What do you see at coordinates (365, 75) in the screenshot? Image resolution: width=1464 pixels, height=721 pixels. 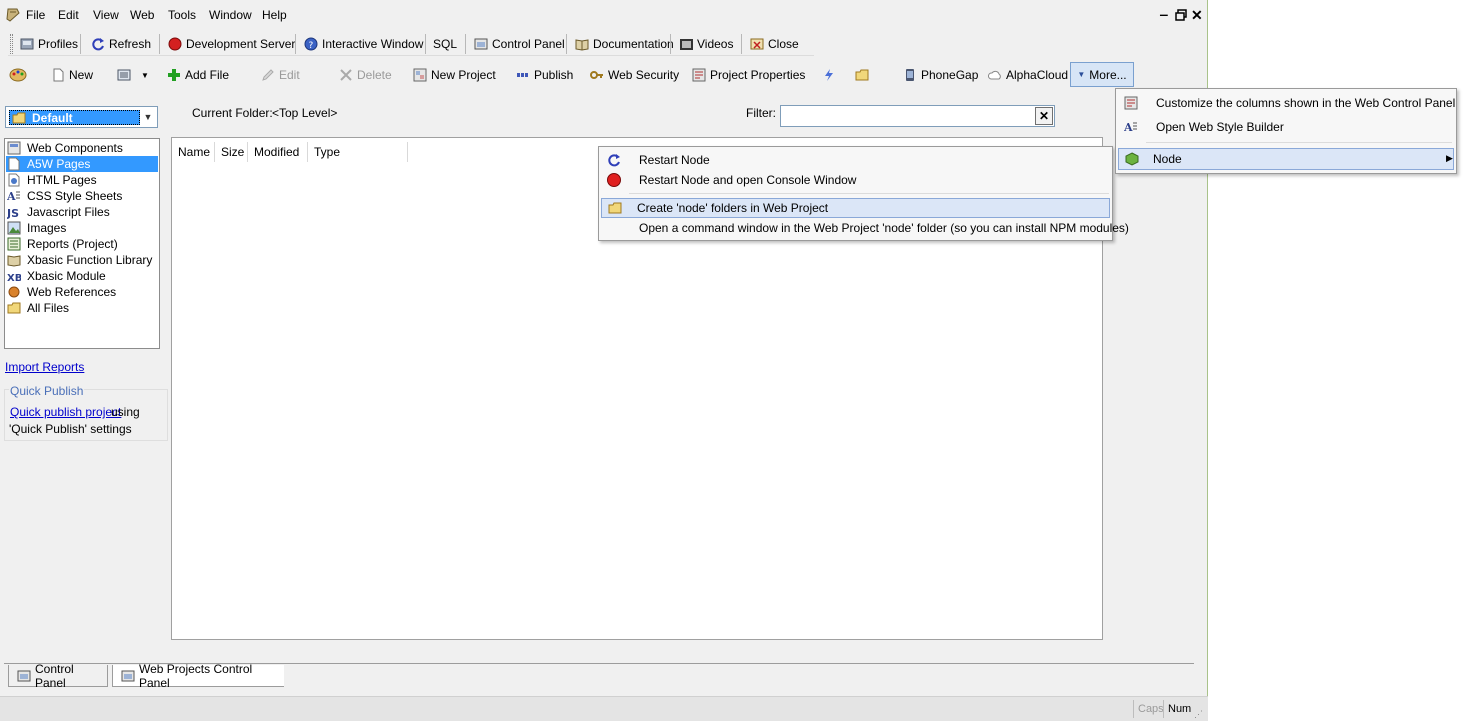 I see `delete-button: Delete` at bounding box center [365, 75].